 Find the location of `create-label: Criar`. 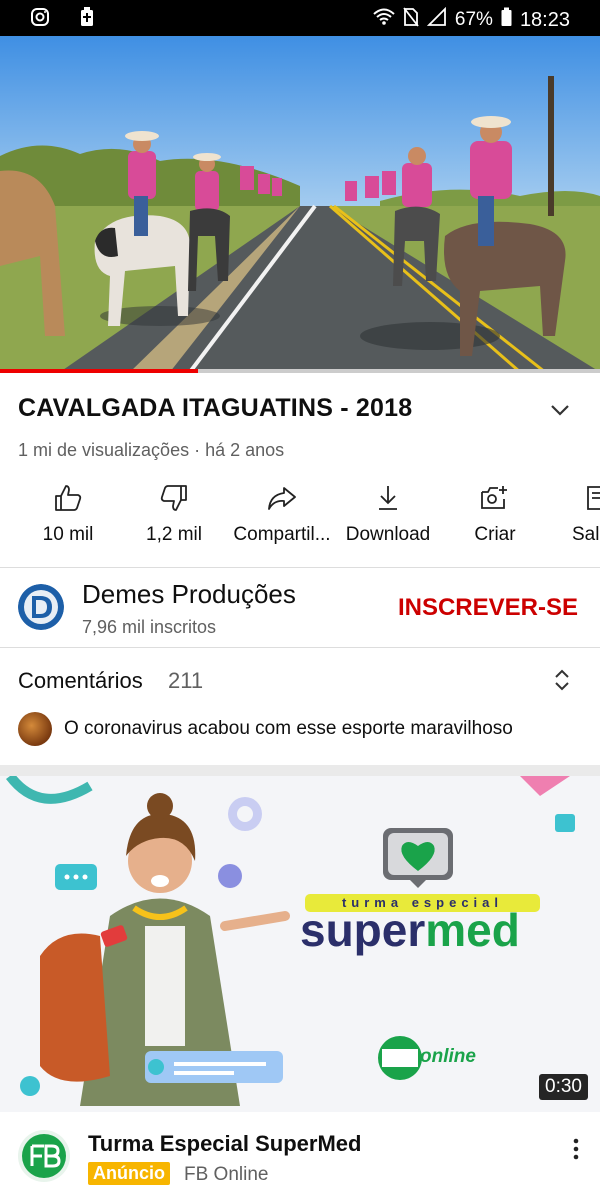

create-label: Criar is located at coordinates (495, 534).